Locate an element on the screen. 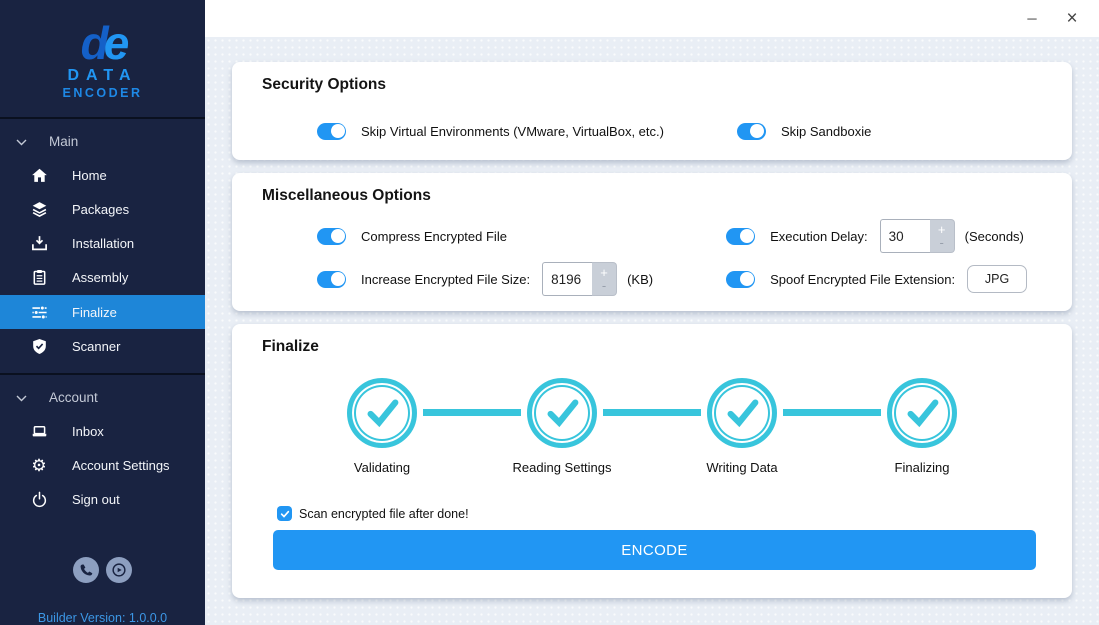  skip-virtual-environments-toggle is located at coordinates (331, 131).